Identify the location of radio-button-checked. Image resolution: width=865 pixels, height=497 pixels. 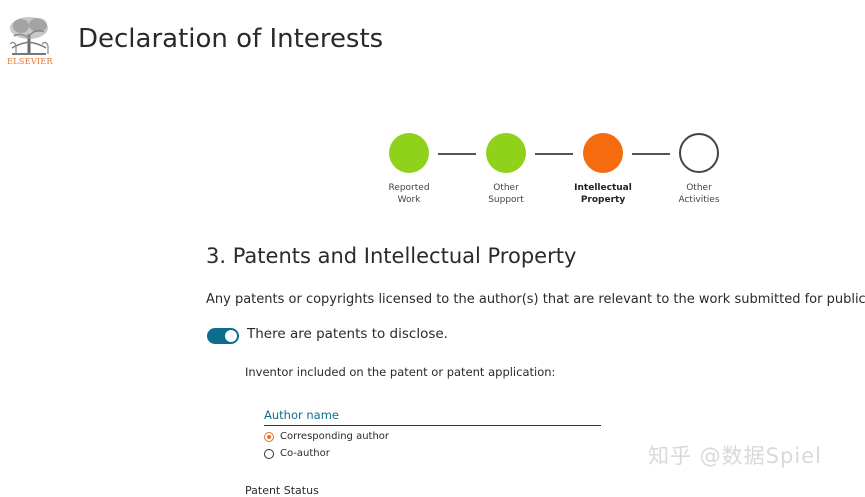
(269, 437).